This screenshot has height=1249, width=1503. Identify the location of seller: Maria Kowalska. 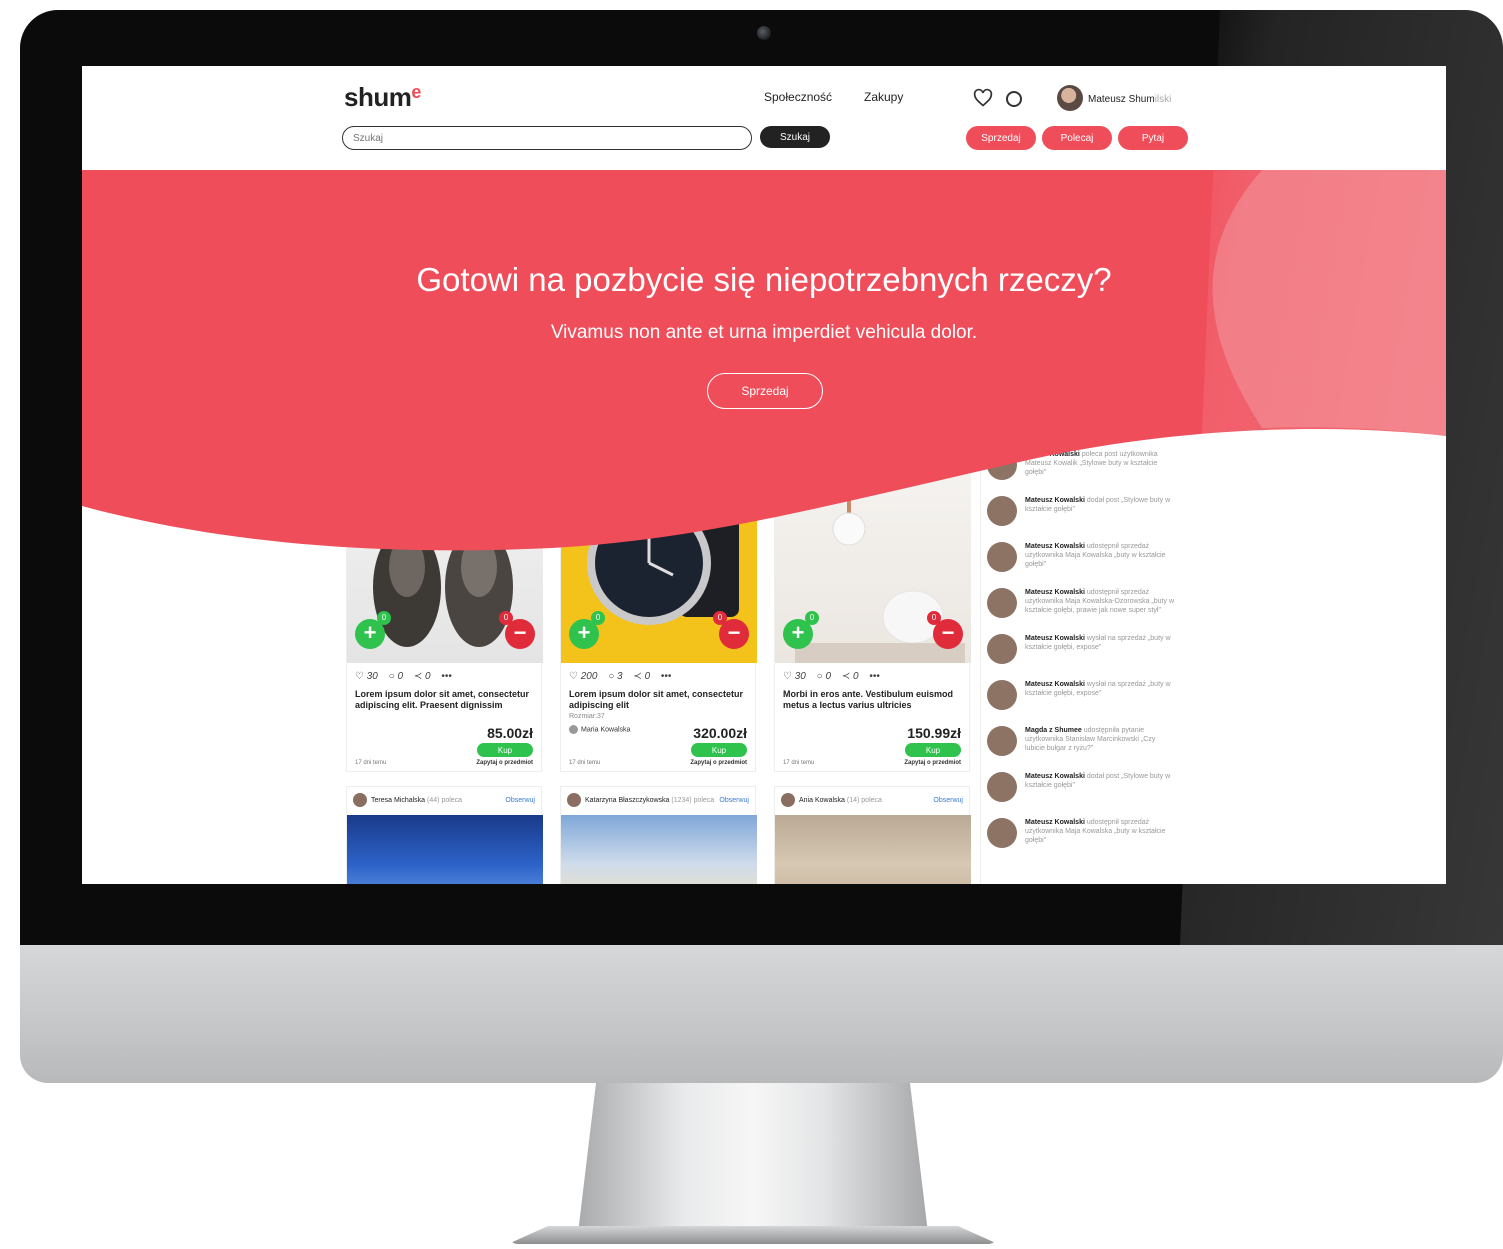
(599, 729).